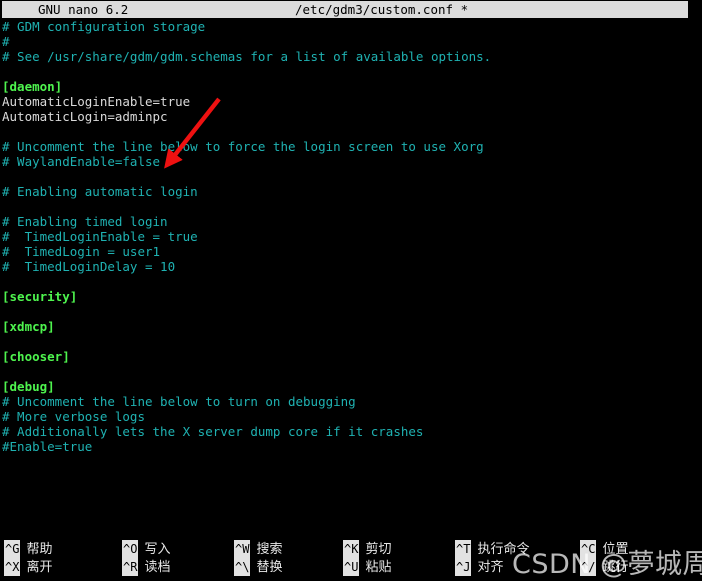 Image resolution: width=702 pixels, height=581 pixels. Describe the element at coordinates (12, 549) in the screenshot. I see `shortcut-key: ^G` at that location.